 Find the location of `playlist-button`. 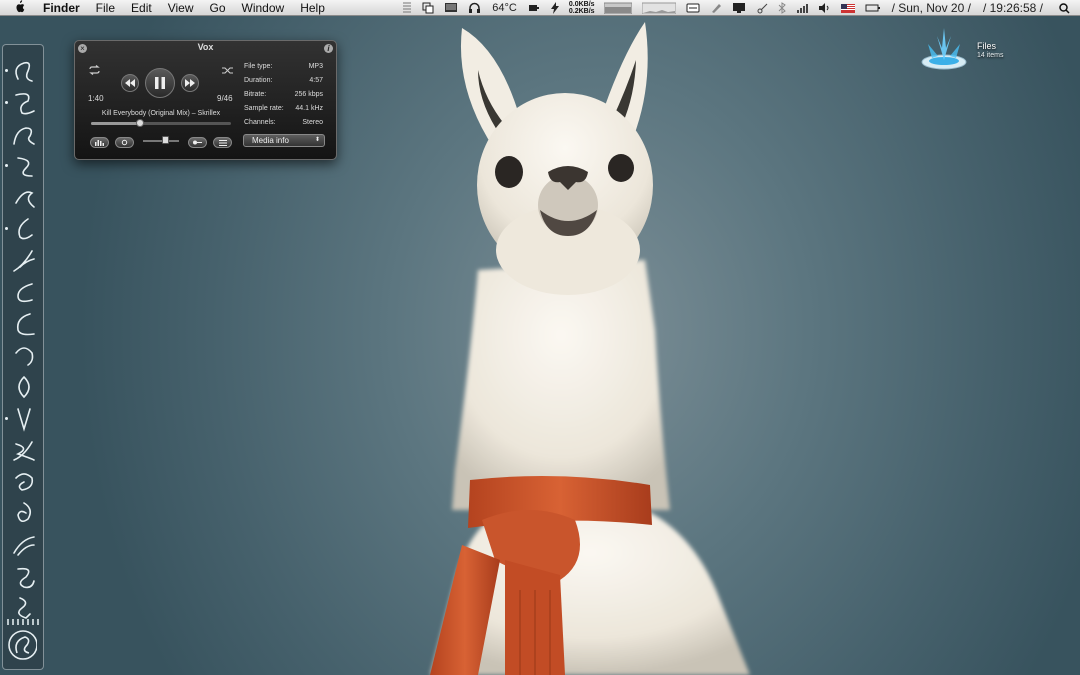

playlist-button is located at coordinates (222, 142).